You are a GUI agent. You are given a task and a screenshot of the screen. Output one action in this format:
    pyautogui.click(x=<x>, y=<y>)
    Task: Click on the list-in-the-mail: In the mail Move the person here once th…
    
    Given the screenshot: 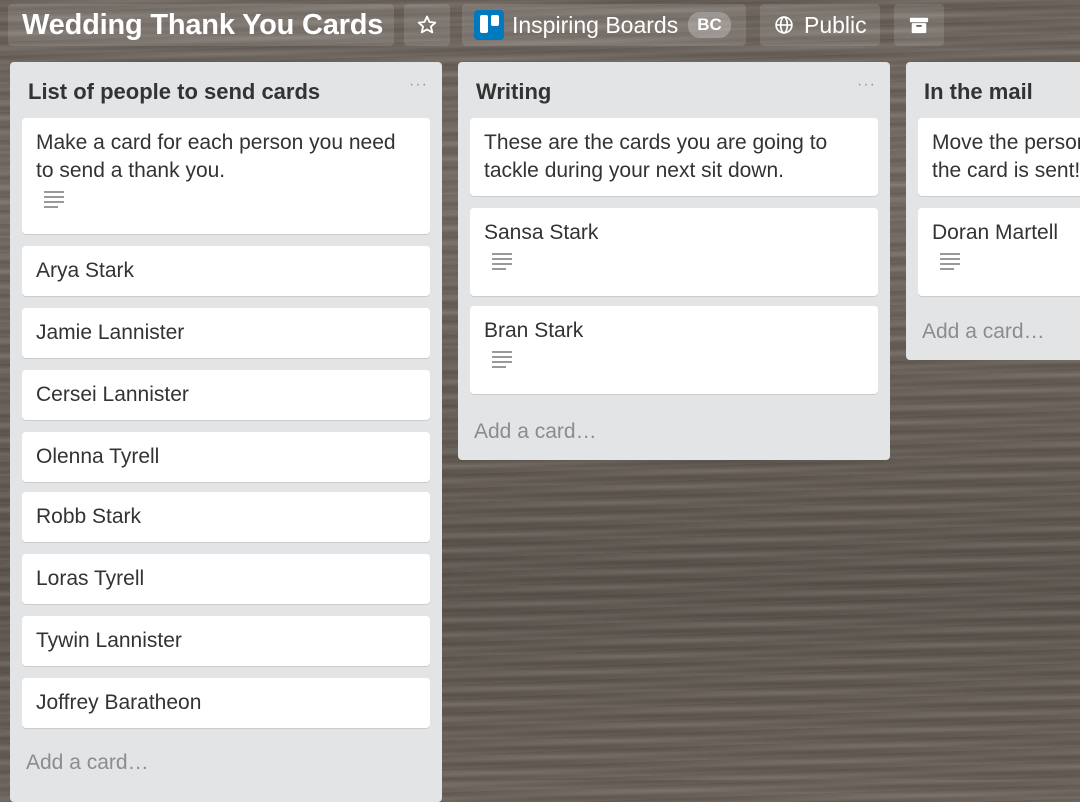 What is the action you would take?
    pyautogui.click(x=993, y=211)
    